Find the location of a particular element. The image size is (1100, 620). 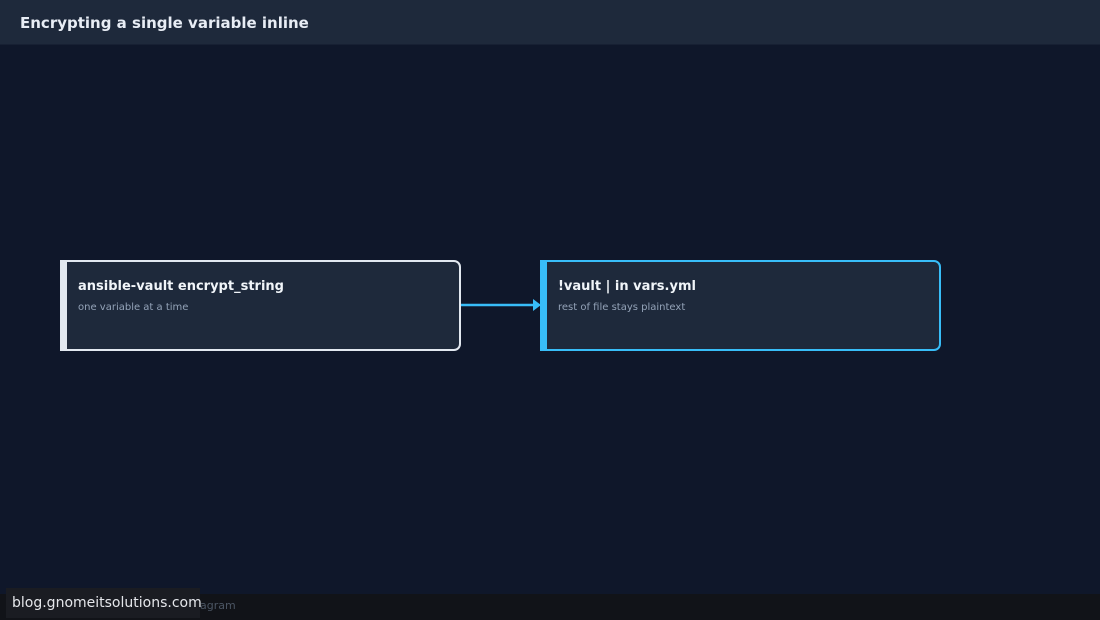

node-label: ansible-vault encrypt_string is located at coordinates (181, 286).